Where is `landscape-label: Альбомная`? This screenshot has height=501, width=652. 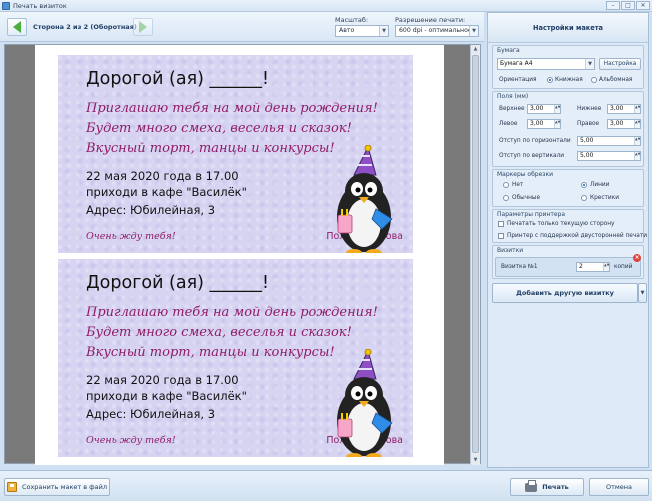 landscape-label: Альбомная is located at coordinates (616, 80).